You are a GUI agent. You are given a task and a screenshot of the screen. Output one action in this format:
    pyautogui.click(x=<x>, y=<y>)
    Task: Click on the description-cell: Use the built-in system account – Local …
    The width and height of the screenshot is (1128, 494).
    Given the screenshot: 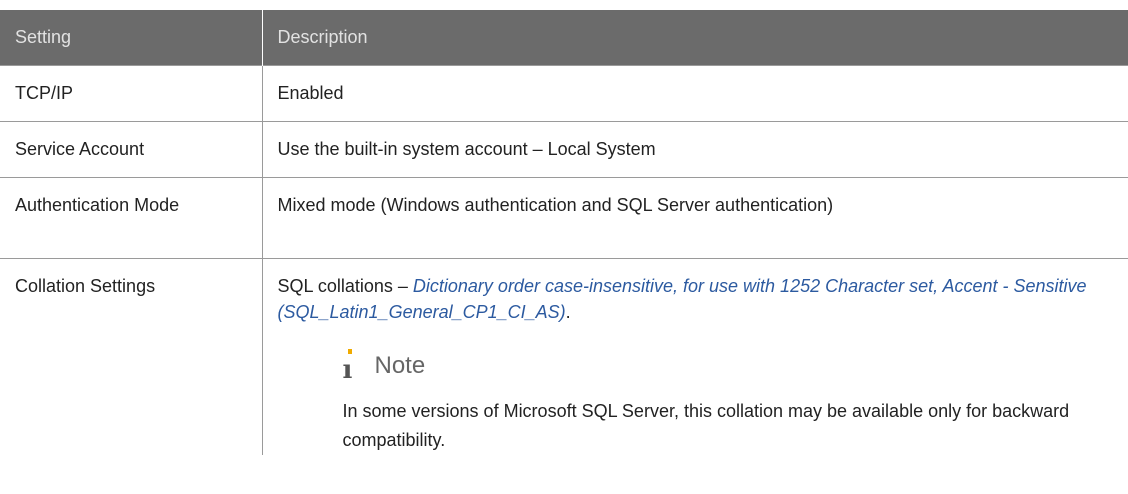 What is the action you would take?
    pyautogui.click(x=694, y=149)
    